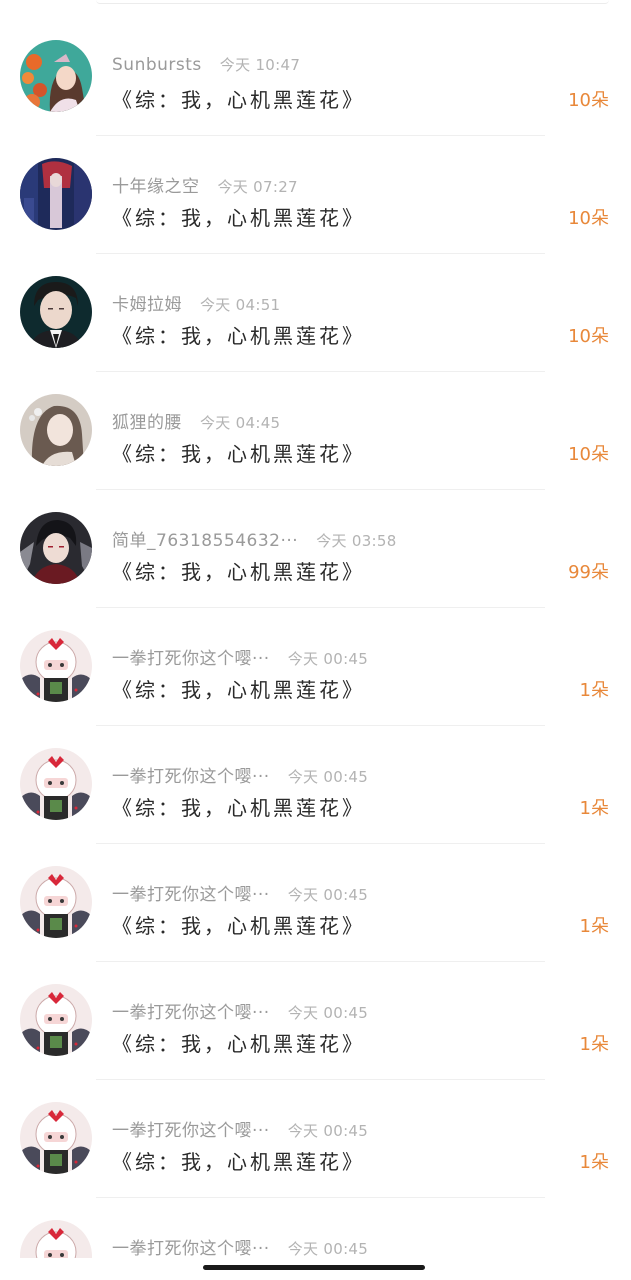 Image resolution: width=631 pixels, height=1280 pixels. I want to click on message-time: 今天 03:58, so click(356, 541).